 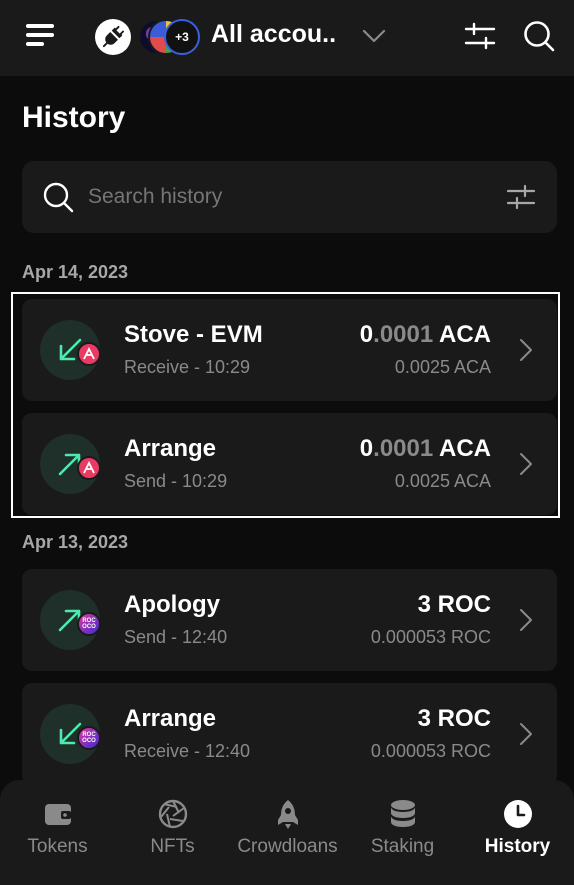 I want to click on account-avatars: +3, so click(x=169, y=37).